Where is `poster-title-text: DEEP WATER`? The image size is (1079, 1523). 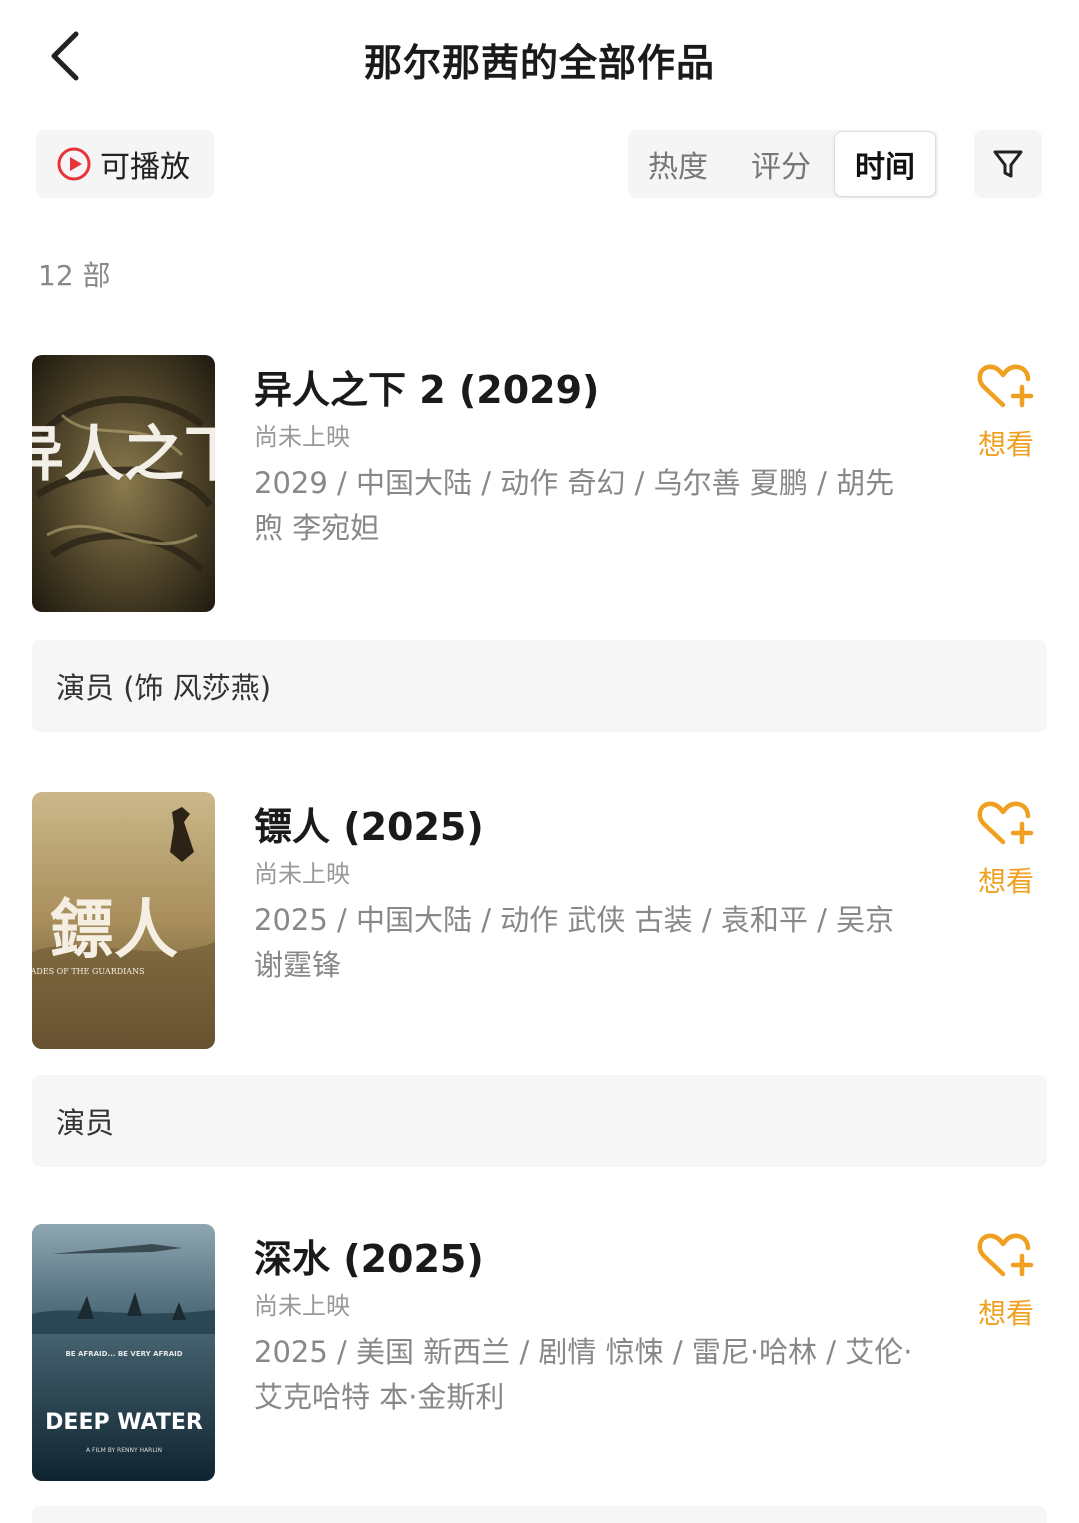
poster-title-text: DEEP WATER is located at coordinates (124, 1422).